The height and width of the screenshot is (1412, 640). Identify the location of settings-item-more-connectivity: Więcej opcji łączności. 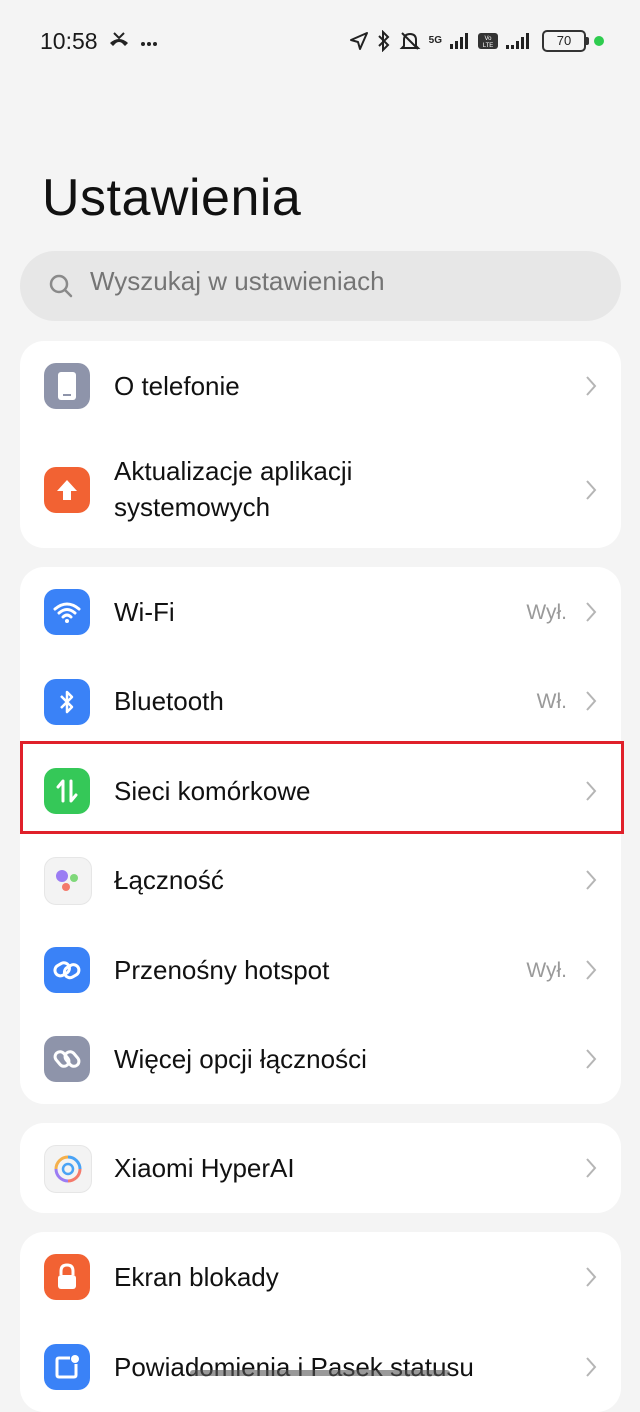
(320, 1059).